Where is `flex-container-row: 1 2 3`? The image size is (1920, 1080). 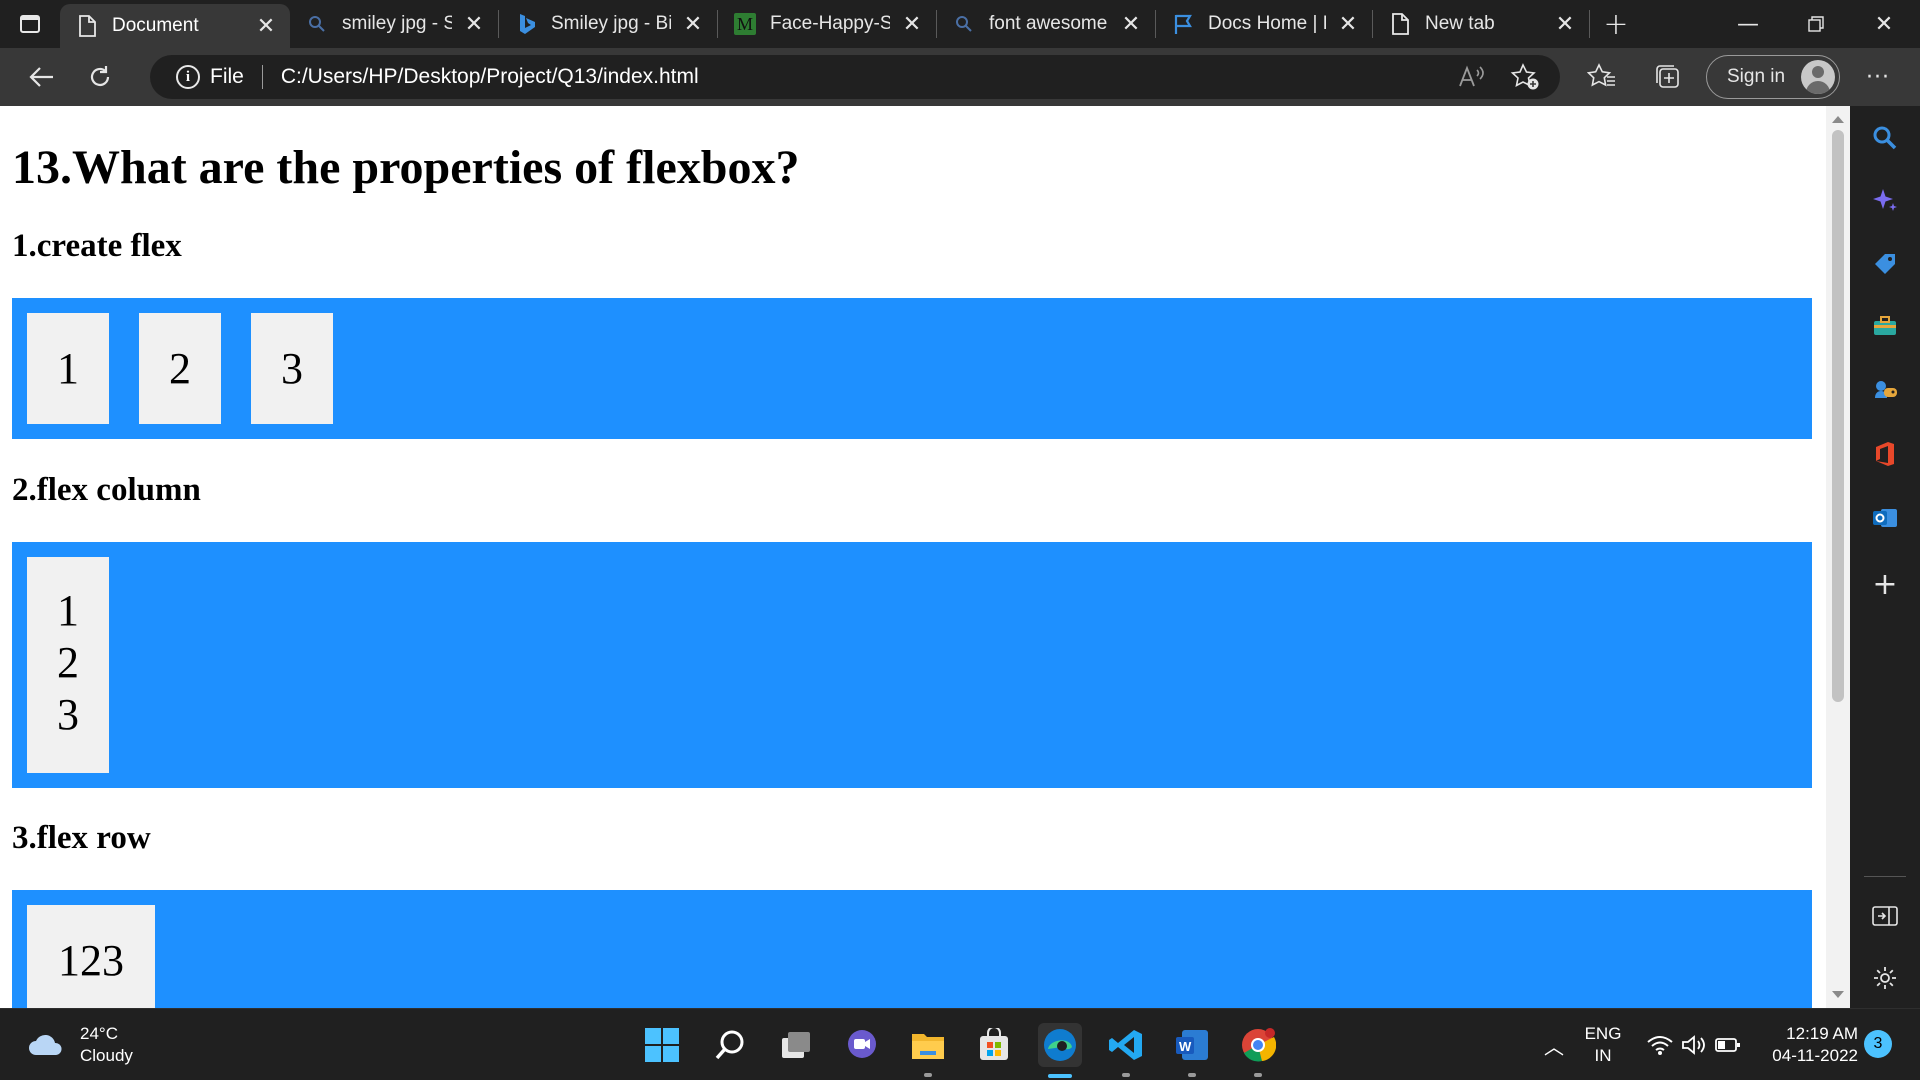 flex-container-row: 1 2 3 is located at coordinates (912, 368).